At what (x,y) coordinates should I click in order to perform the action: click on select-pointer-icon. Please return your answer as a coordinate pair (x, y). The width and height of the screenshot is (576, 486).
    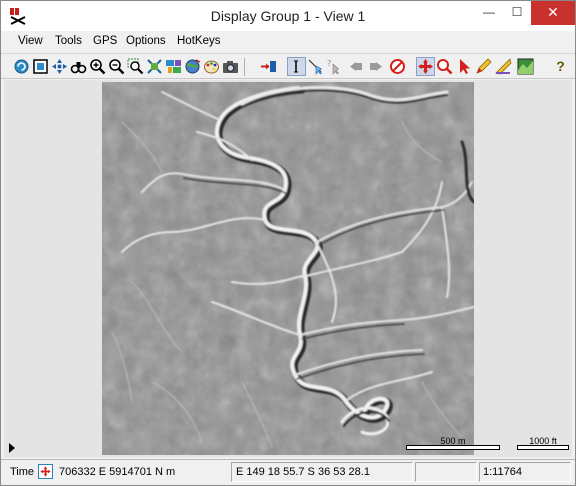
    Looking at the image, I should click on (315, 66).